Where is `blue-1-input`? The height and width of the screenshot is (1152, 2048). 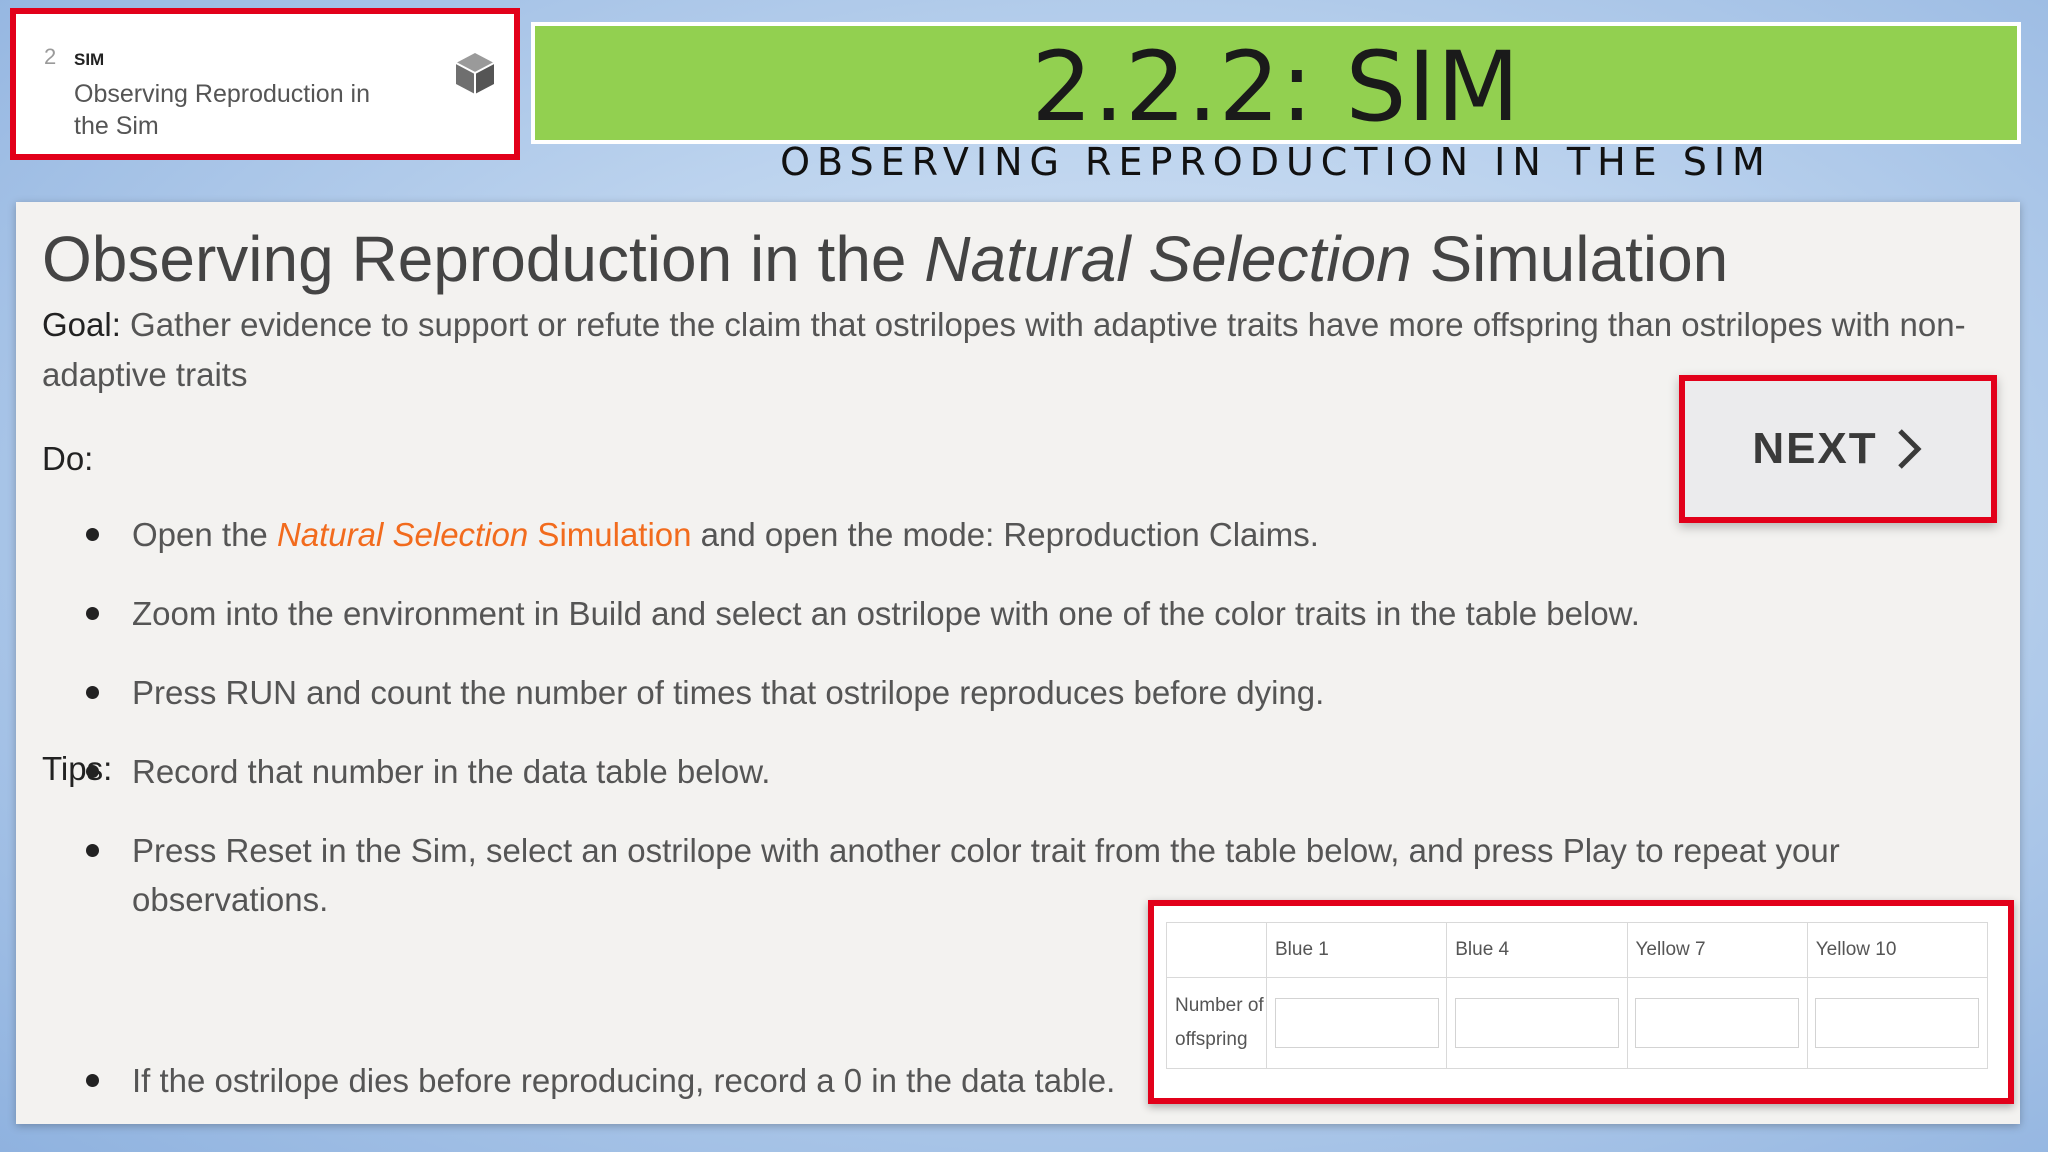 blue-1-input is located at coordinates (1356, 1023).